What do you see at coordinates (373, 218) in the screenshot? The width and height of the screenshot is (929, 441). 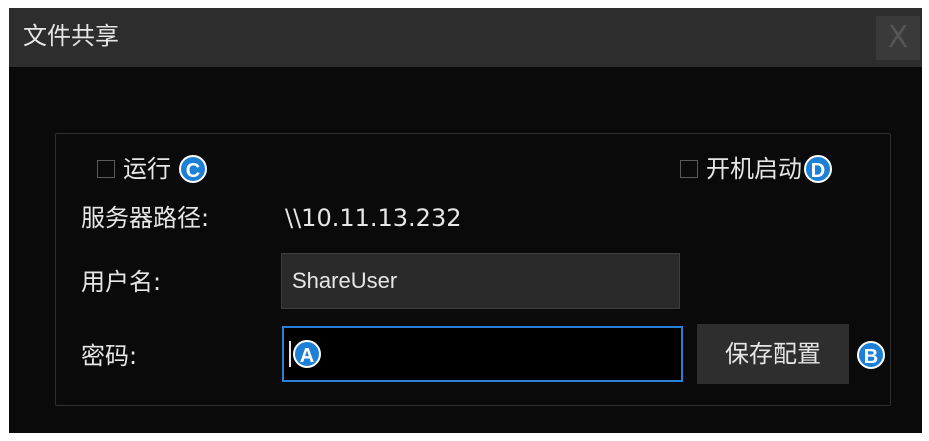 I see `server-path-value: \\10.11.13.232` at bounding box center [373, 218].